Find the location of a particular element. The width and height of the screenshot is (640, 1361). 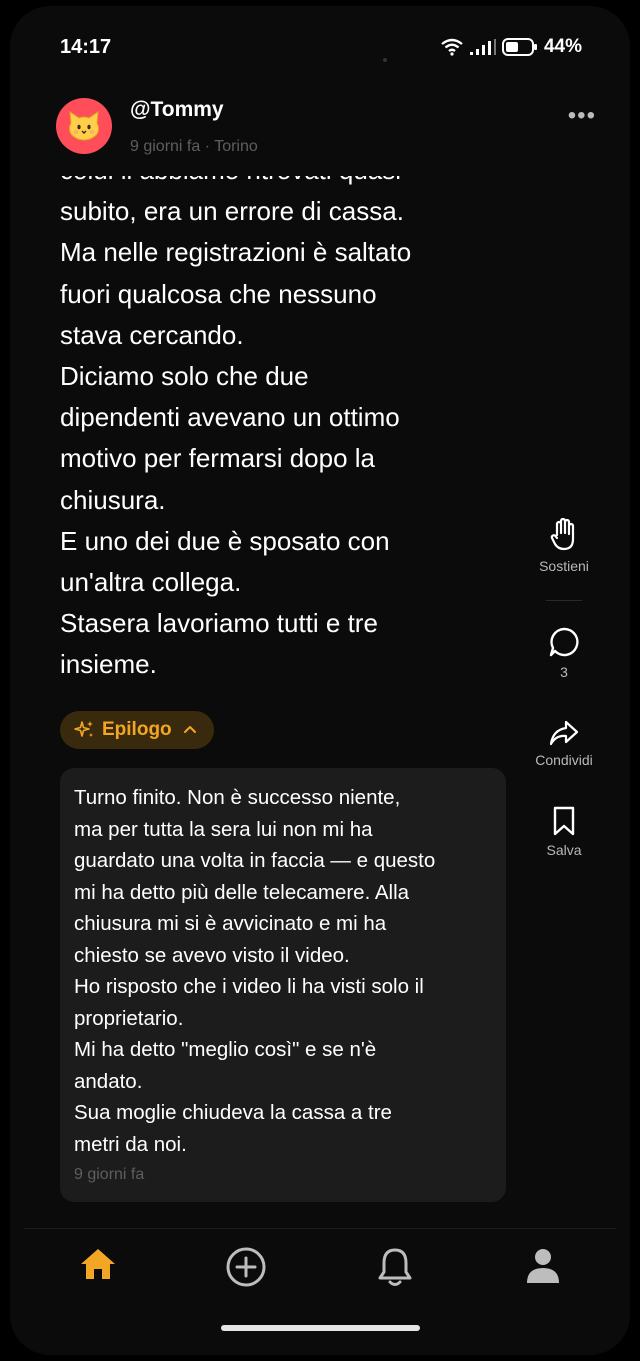

epilogue-toggle: Epilogo is located at coordinates (137, 730).